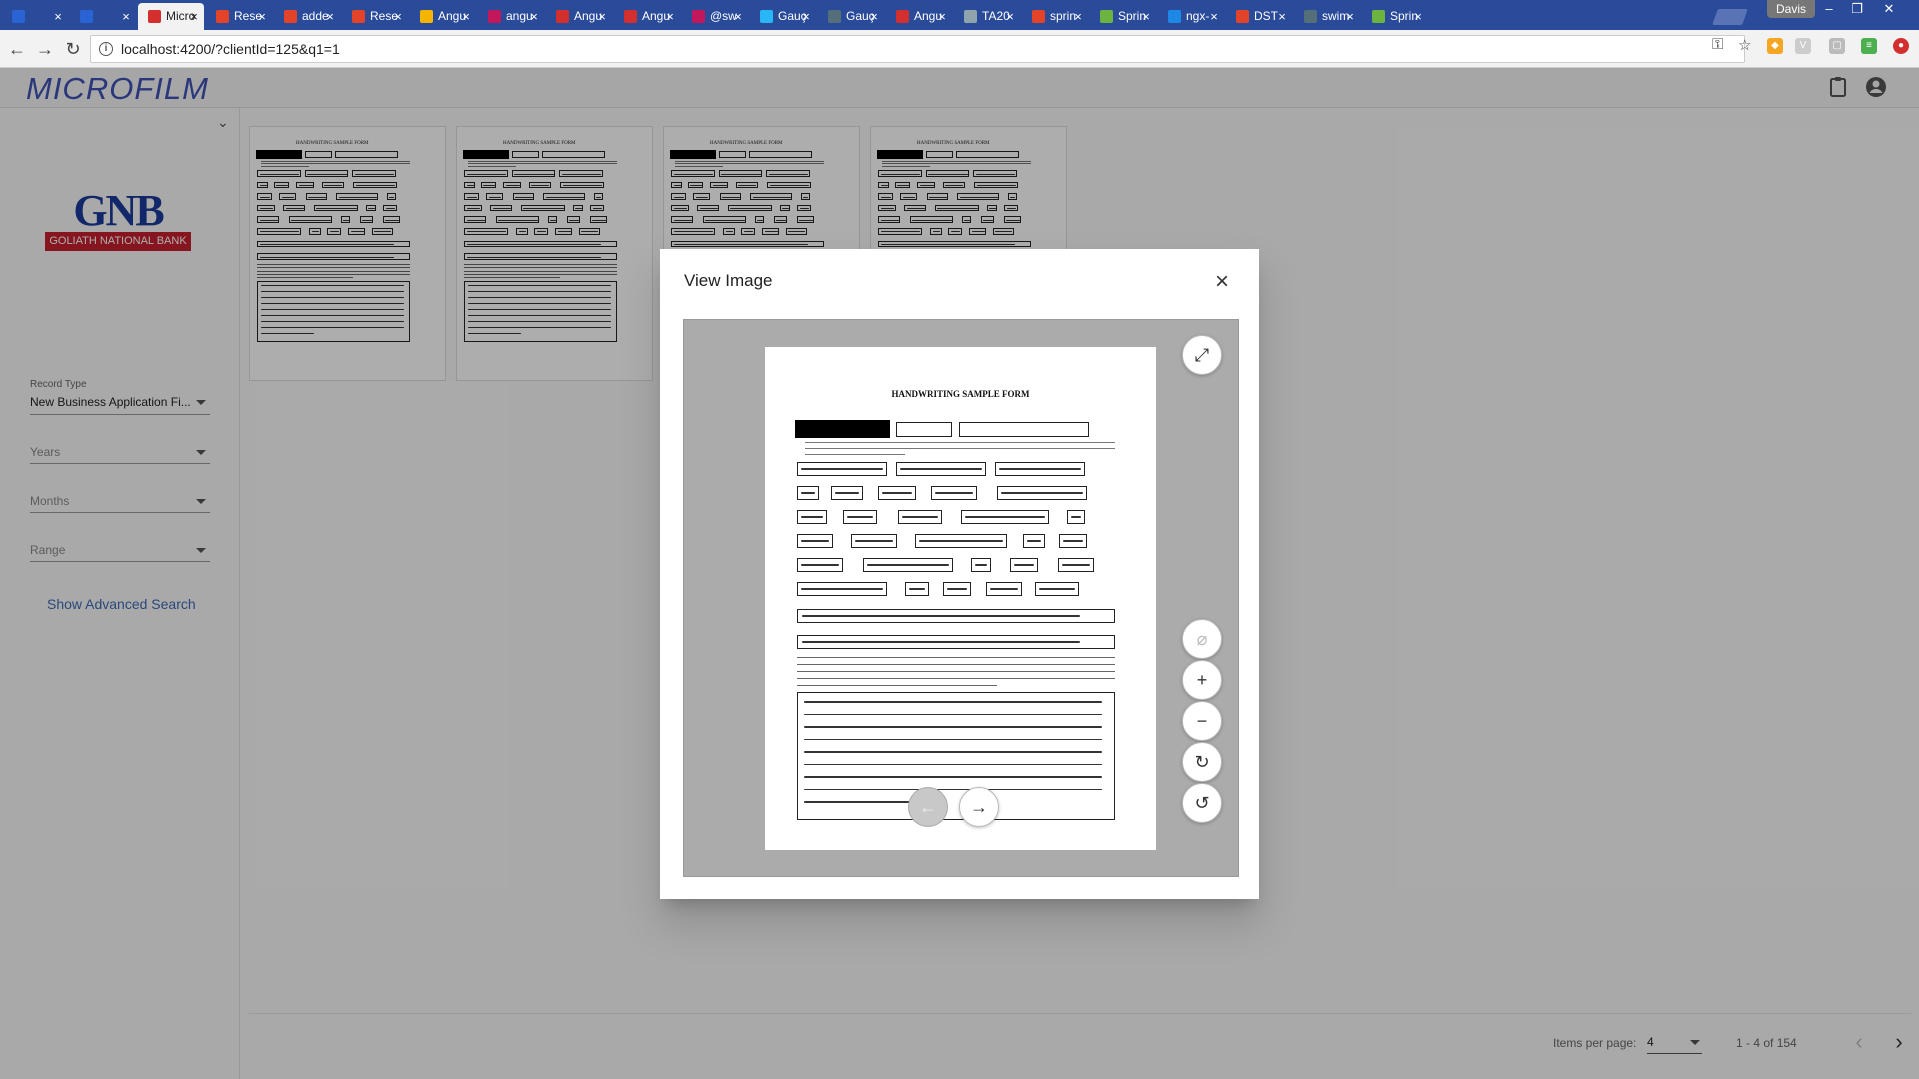 Image resolution: width=1919 pixels, height=1079 pixels. Describe the element at coordinates (1202, 639) in the screenshot. I see `attachment-icon: ⌀` at that location.